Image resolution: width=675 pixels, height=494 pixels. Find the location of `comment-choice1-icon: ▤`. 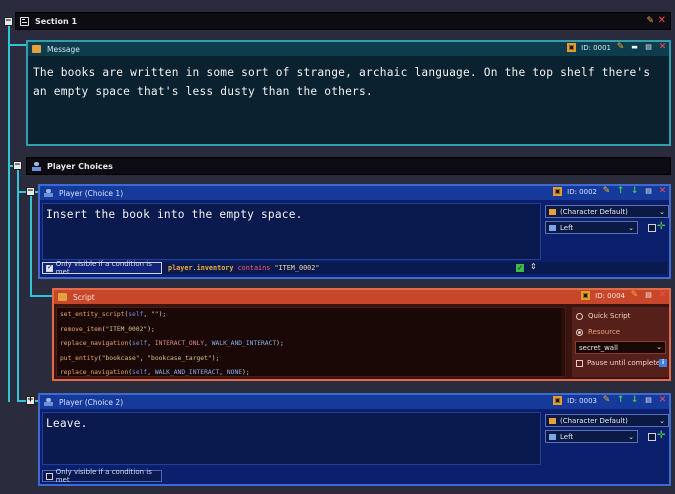

comment-choice1-icon: ▤ is located at coordinates (648, 191).